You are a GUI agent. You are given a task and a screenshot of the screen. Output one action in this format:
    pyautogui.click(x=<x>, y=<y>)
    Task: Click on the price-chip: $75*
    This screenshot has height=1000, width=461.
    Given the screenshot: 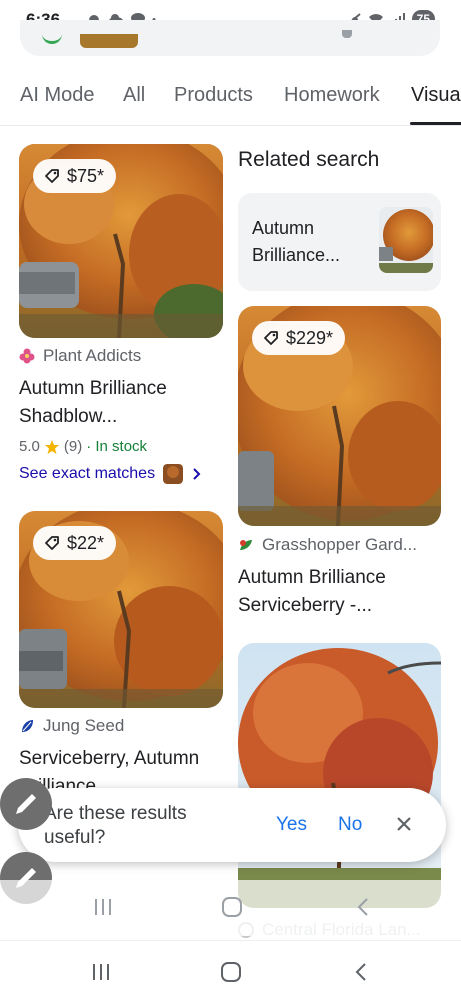 What is the action you would take?
    pyautogui.click(x=75, y=176)
    